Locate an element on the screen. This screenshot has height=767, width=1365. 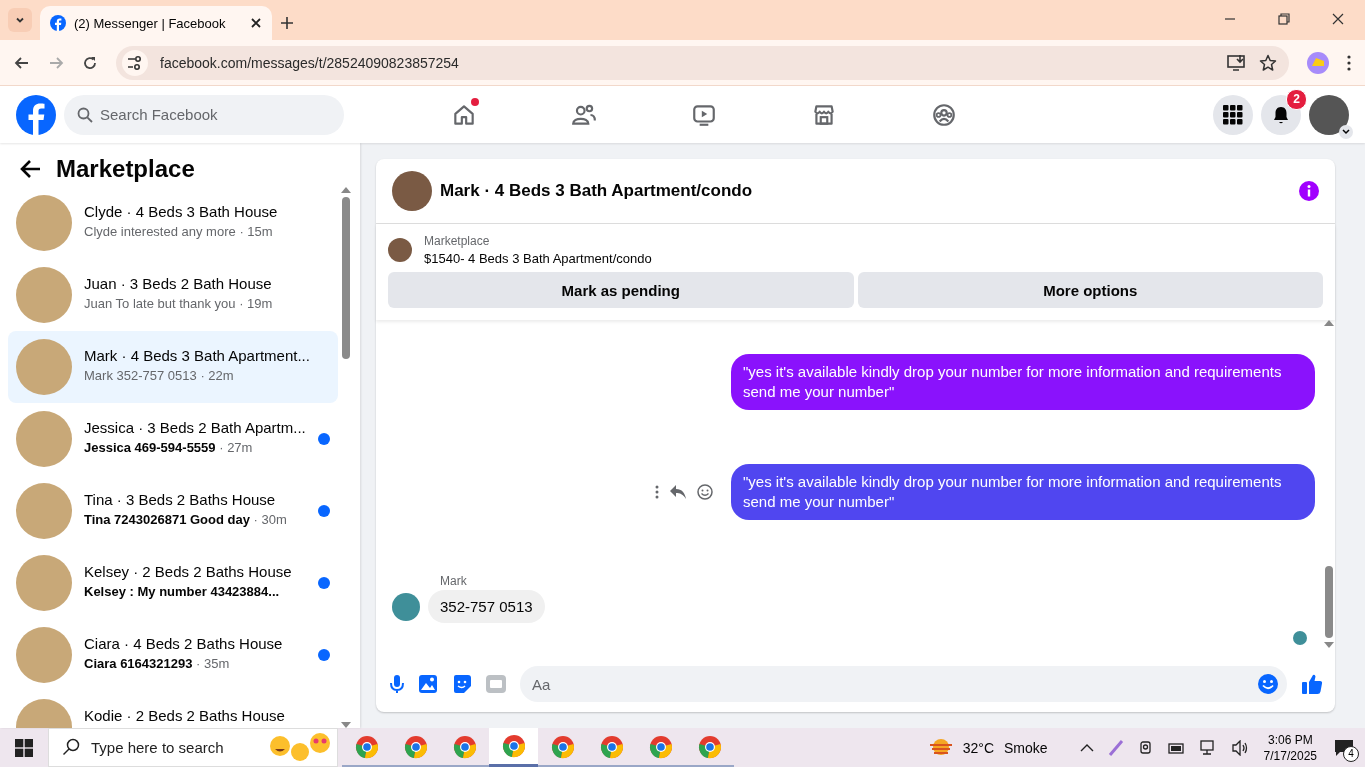
speaker-icon is located at coordinates (1240, 747).